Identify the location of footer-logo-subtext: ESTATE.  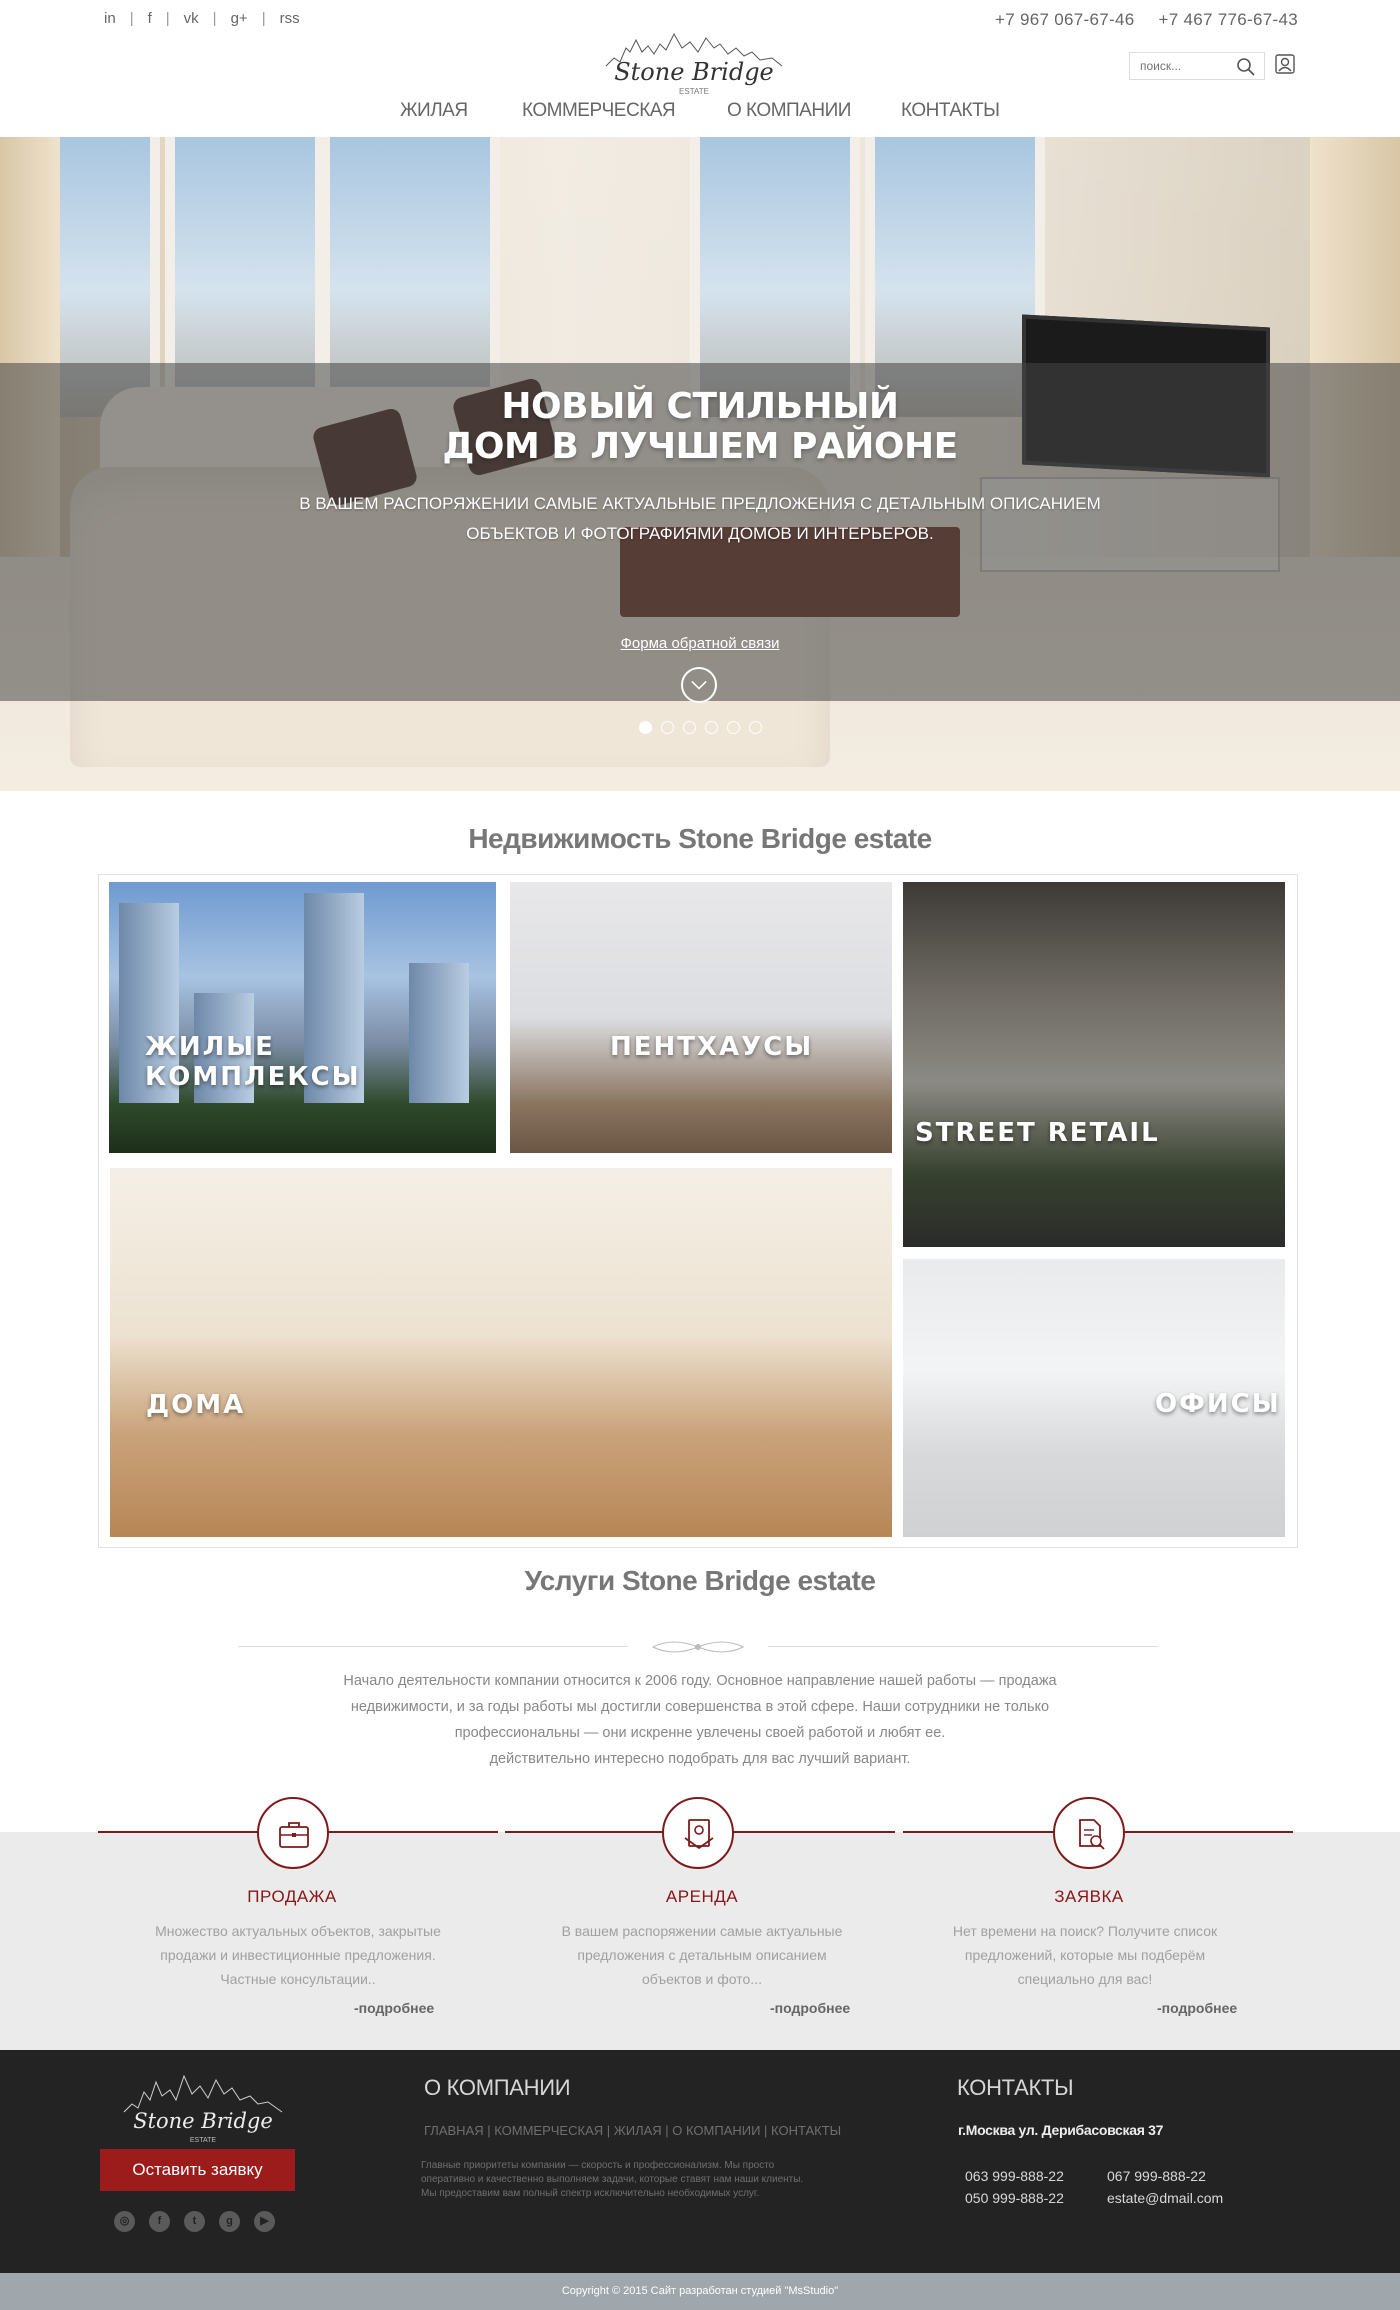
(203, 2140).